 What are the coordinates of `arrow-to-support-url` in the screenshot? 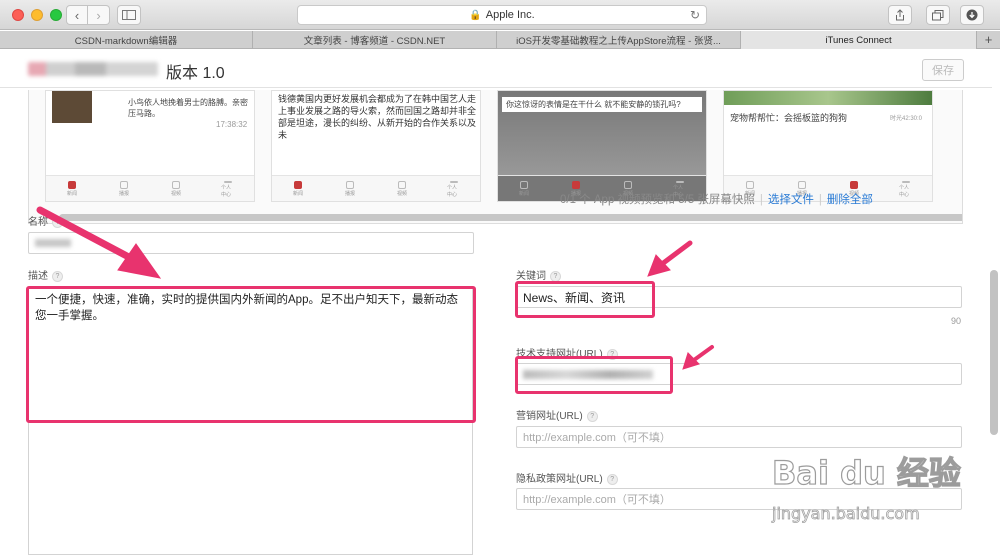 It's located at (703, 353).